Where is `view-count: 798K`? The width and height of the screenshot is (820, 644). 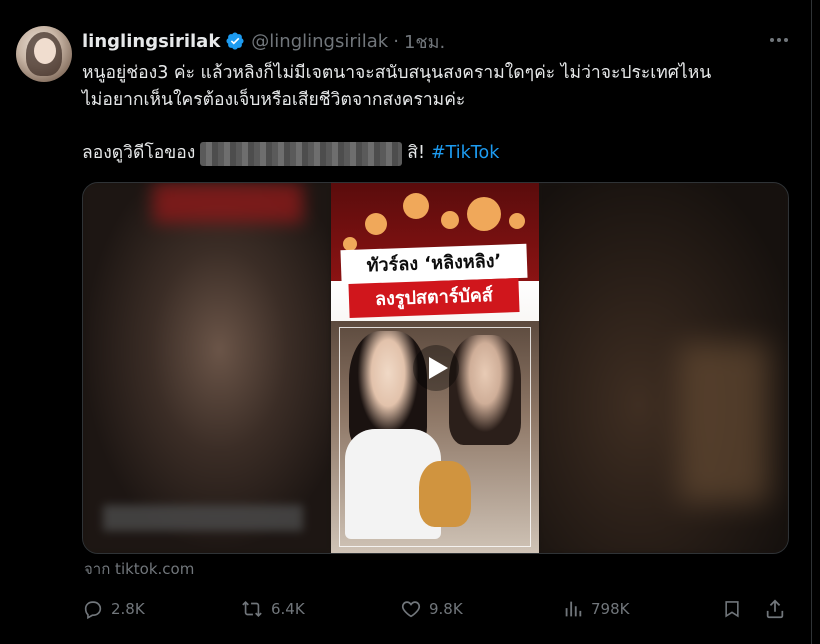
view-count: 798K is located at coordinates (610, 609).